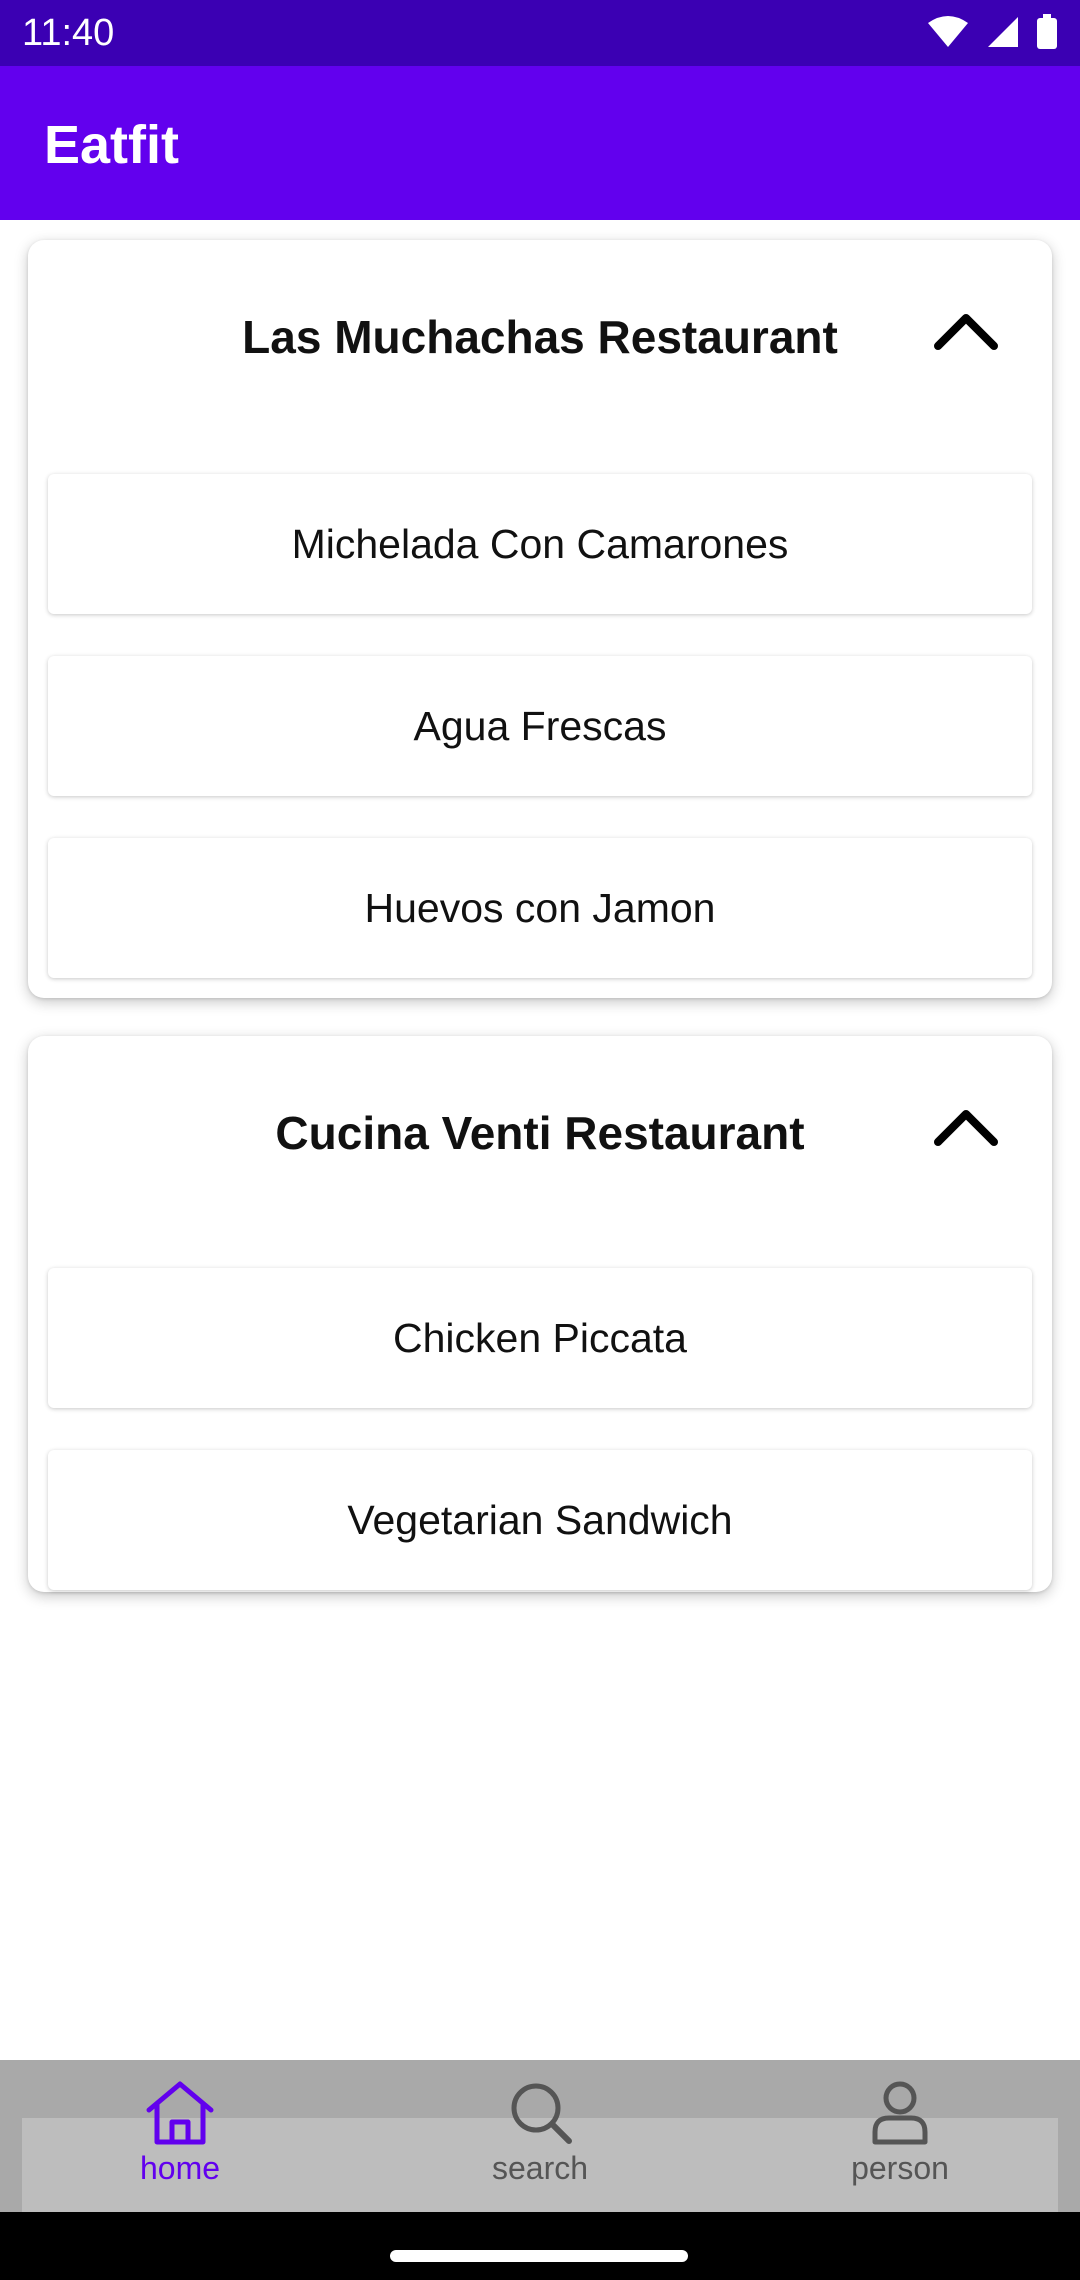 The image size is (1080, 2280). Describe the element at coordinates (180, 2113) in the screenshot. I see `home-icon` at that location.